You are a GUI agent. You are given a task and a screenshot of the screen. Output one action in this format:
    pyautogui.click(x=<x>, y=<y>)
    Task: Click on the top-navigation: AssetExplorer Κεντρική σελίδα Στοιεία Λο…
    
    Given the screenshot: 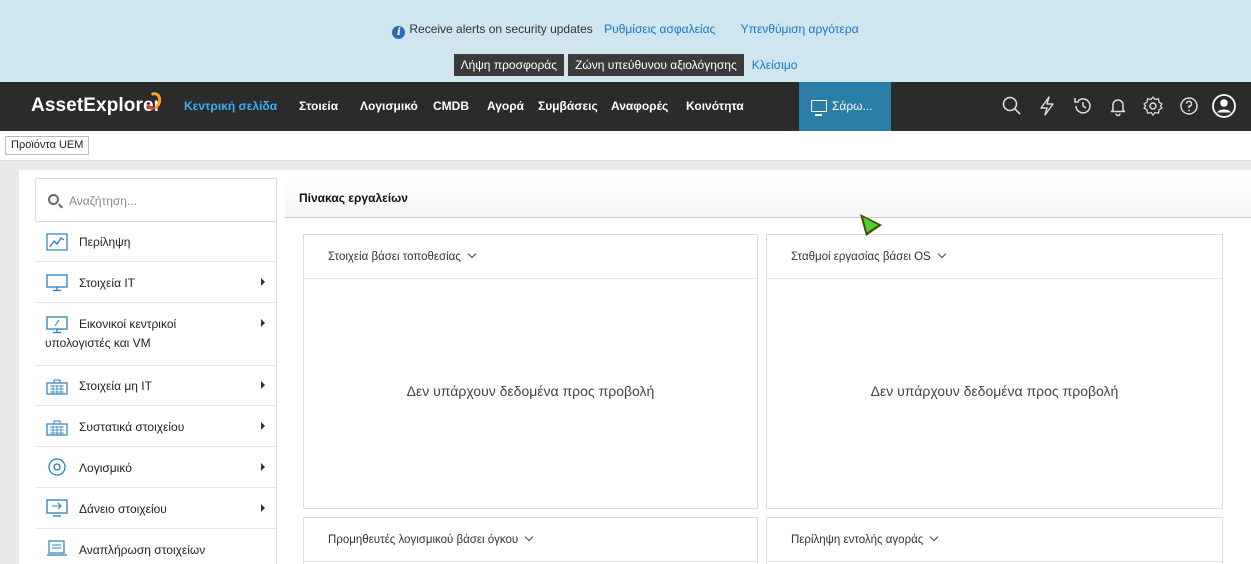 What is the action you would take?
    pyautogui.click(x=625, y=106)
    